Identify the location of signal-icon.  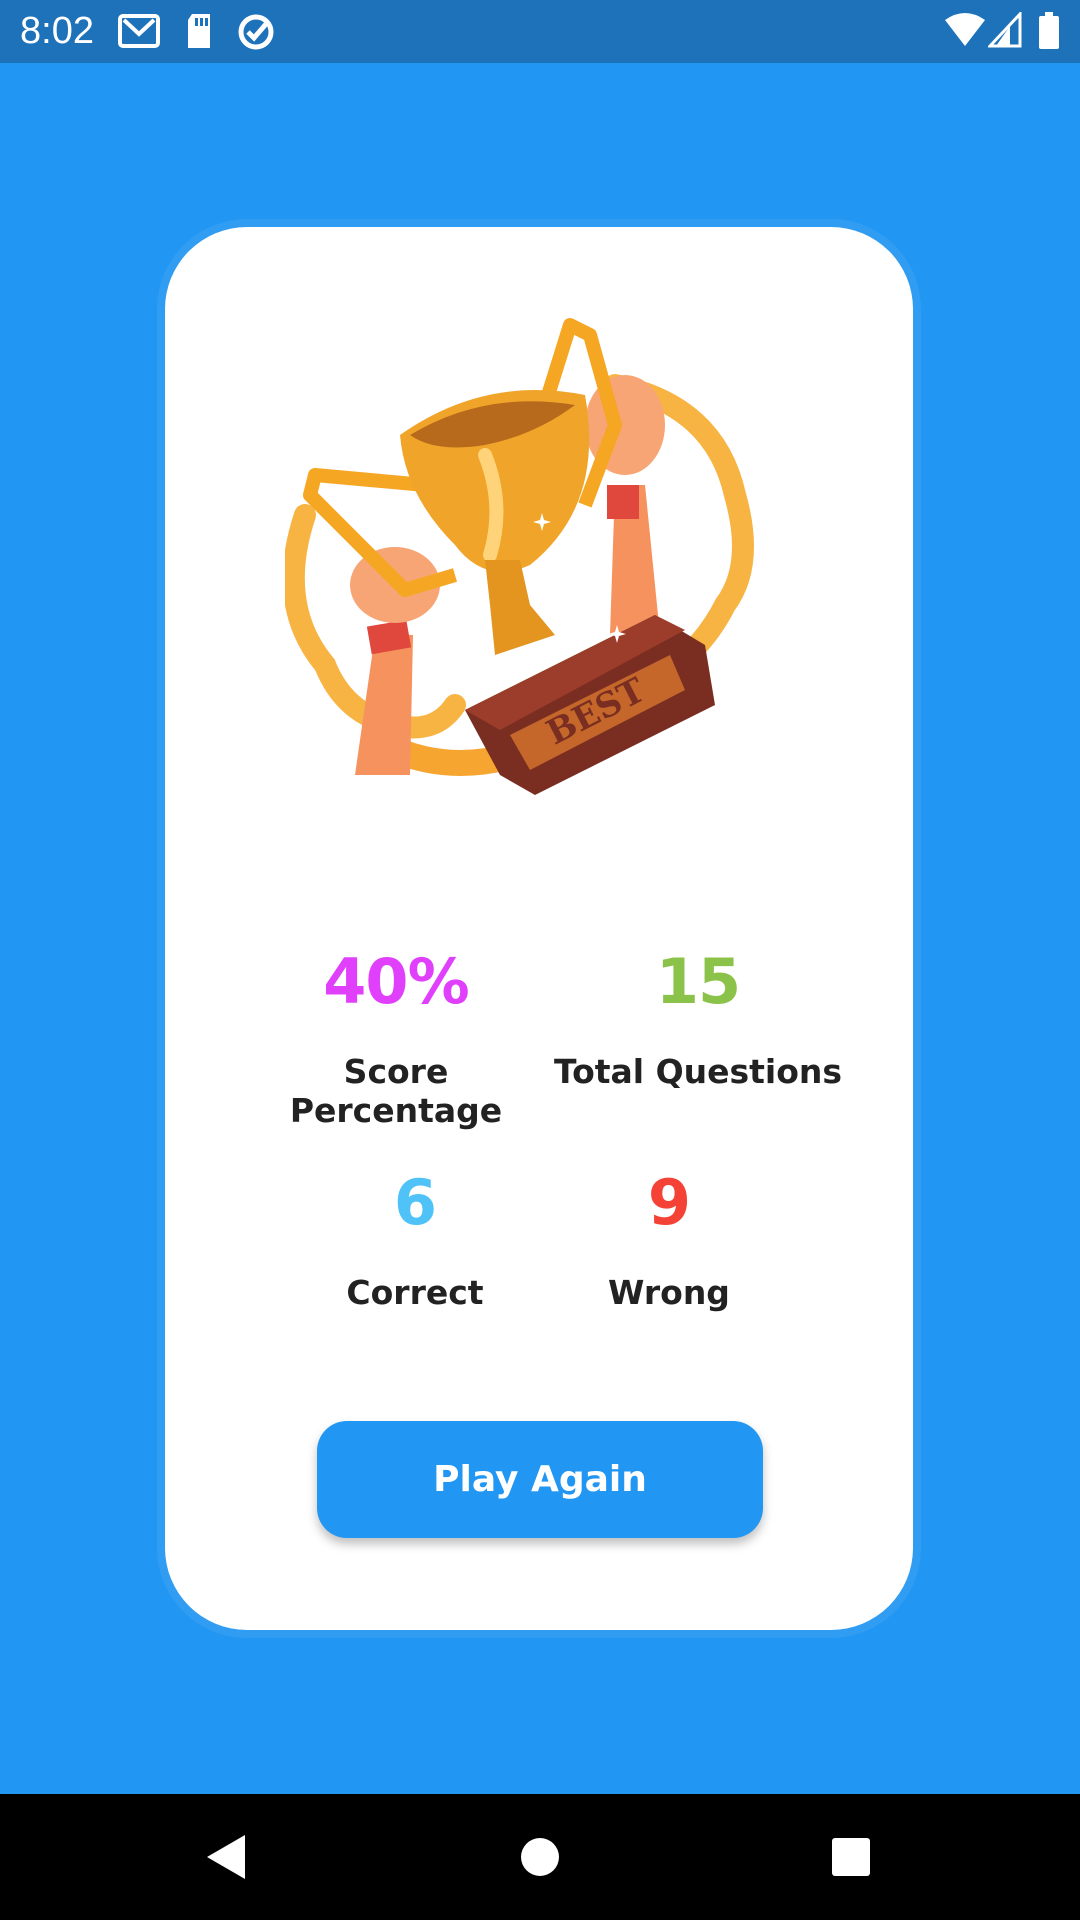
(1004, 31).